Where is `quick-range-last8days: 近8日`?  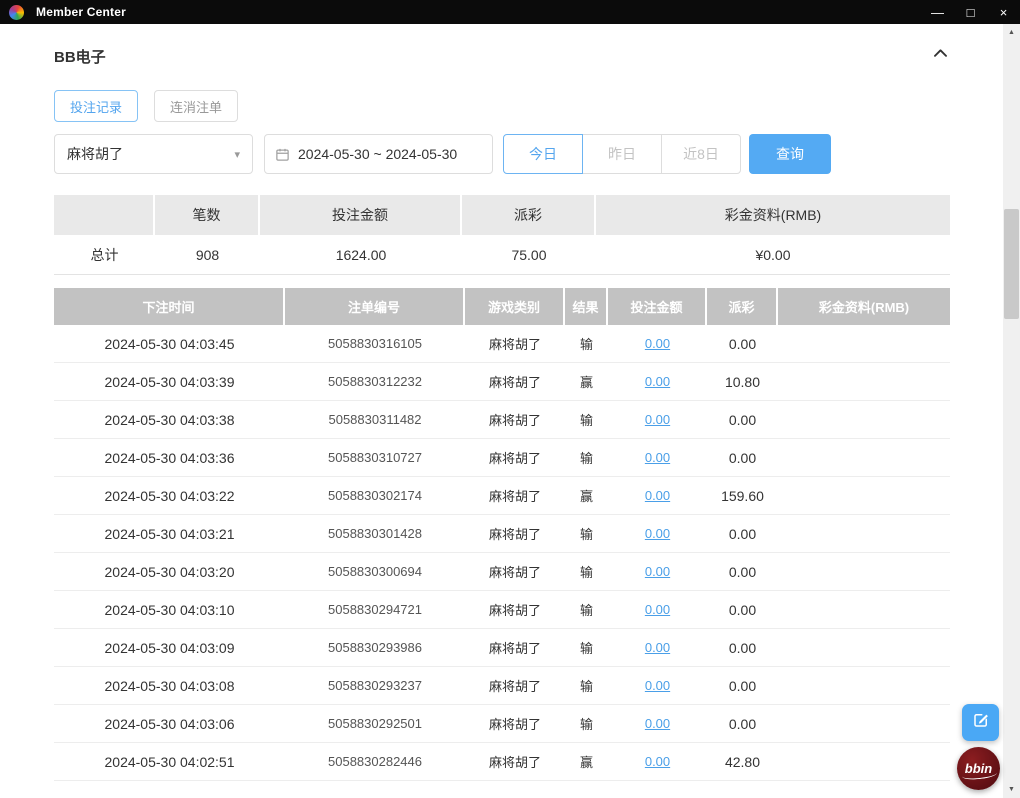
quick-range-last8days: 近8日 is located at coordinates (701, 154).